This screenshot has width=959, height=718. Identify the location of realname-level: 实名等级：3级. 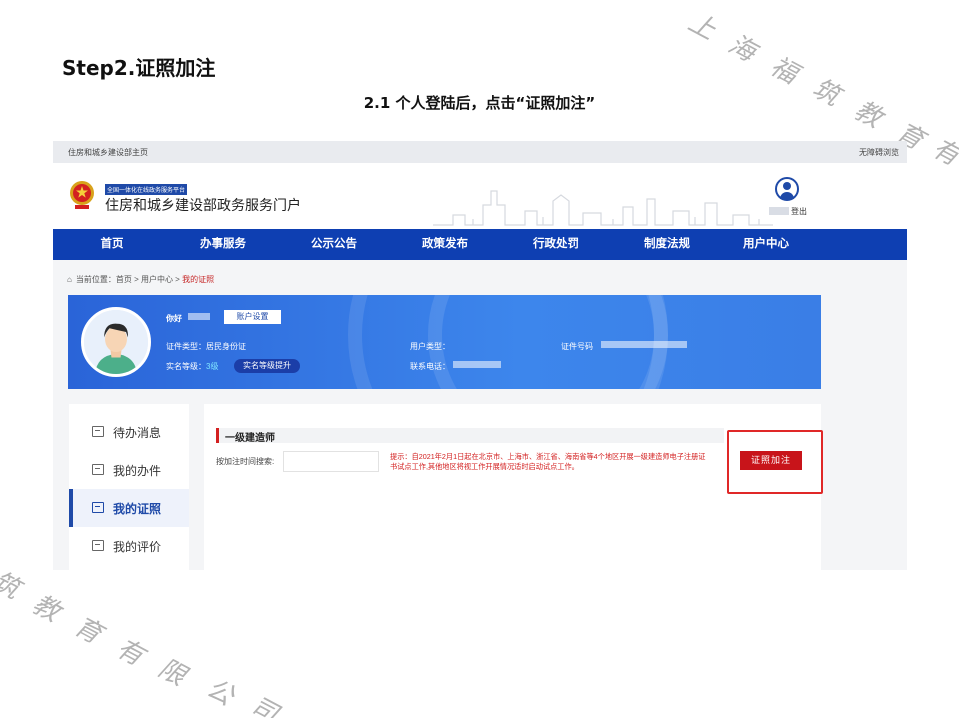
(192, 366).